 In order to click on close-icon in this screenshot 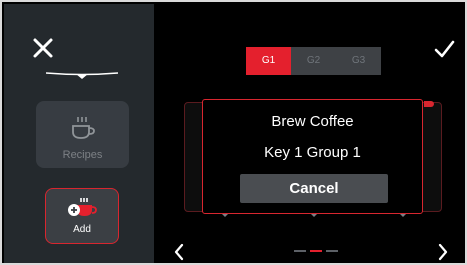, I will do `click(43, 48)`.